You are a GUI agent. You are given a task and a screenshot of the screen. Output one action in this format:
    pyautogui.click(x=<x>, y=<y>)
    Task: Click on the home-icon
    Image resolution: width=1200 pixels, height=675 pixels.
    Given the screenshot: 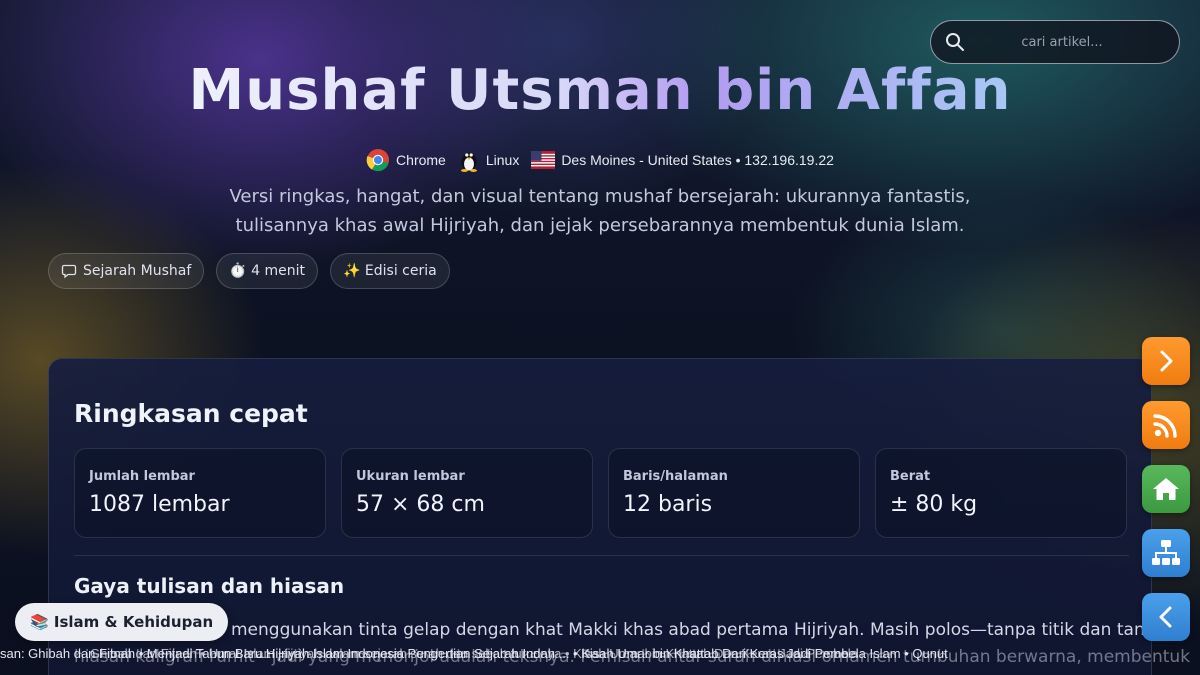 What is the action you would take?
    pyautogui.click(x=1166, y=489)
    